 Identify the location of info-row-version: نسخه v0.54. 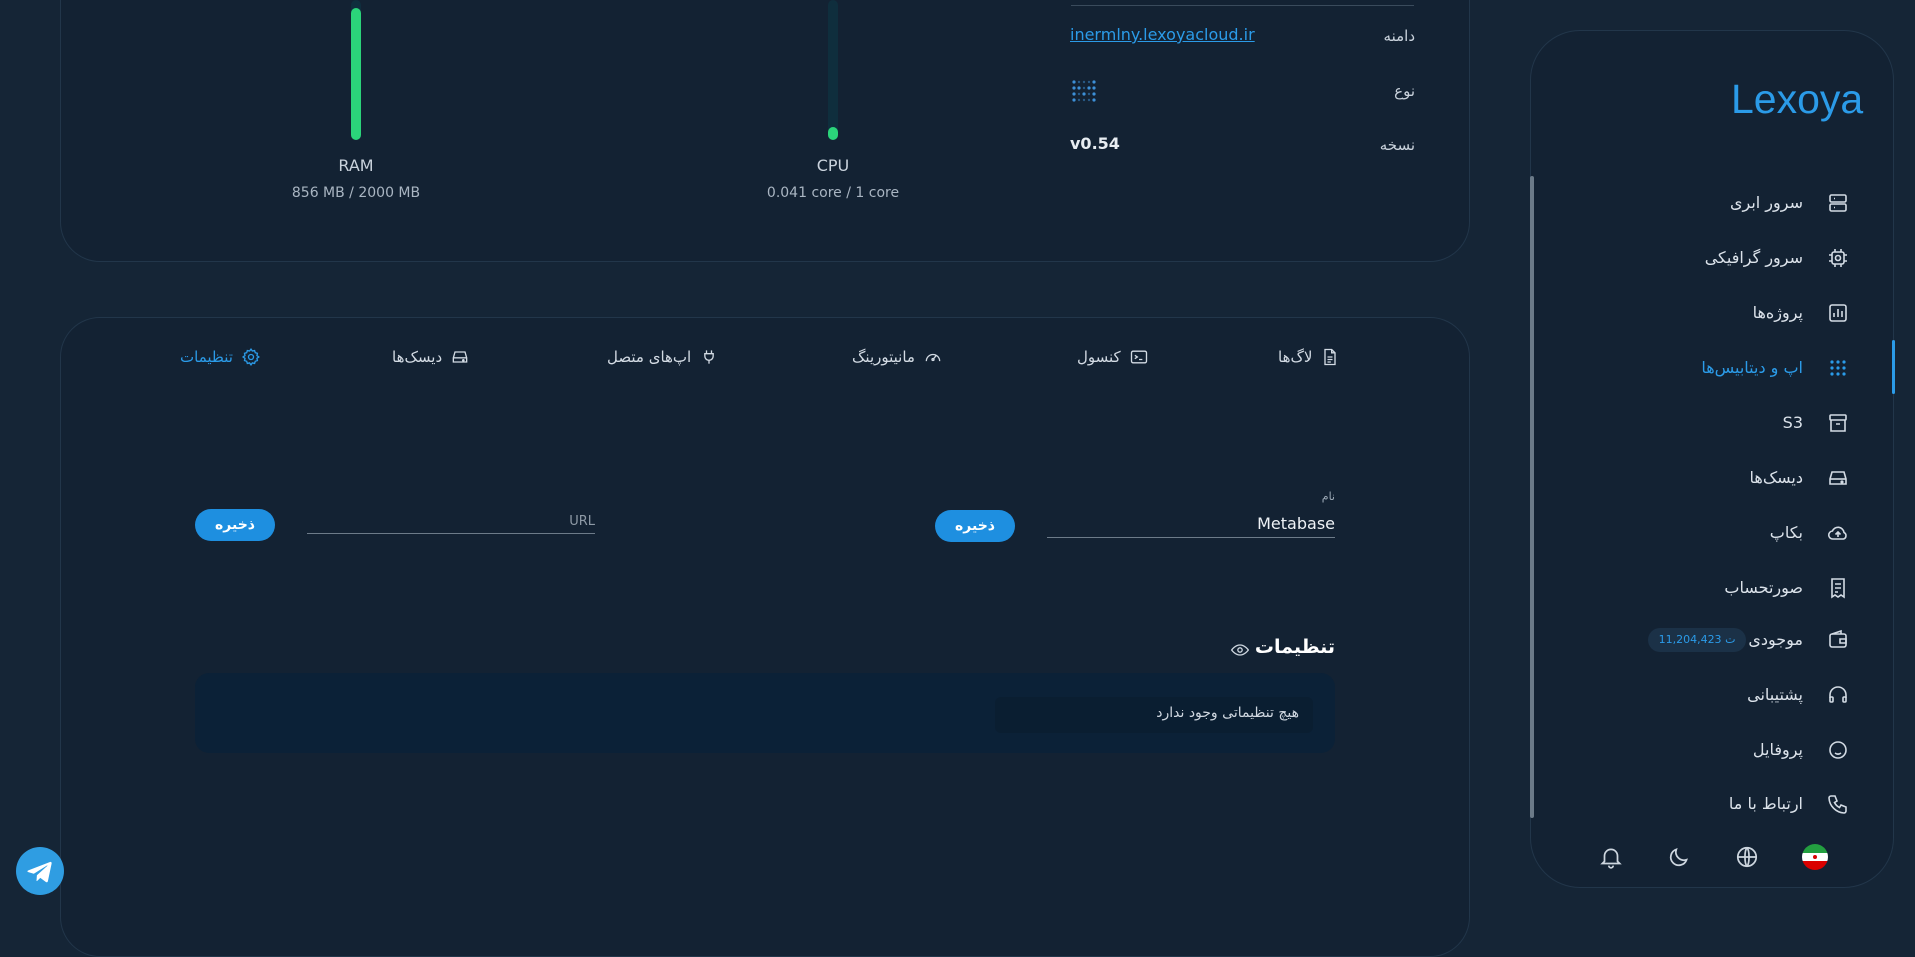
(1242, 147).